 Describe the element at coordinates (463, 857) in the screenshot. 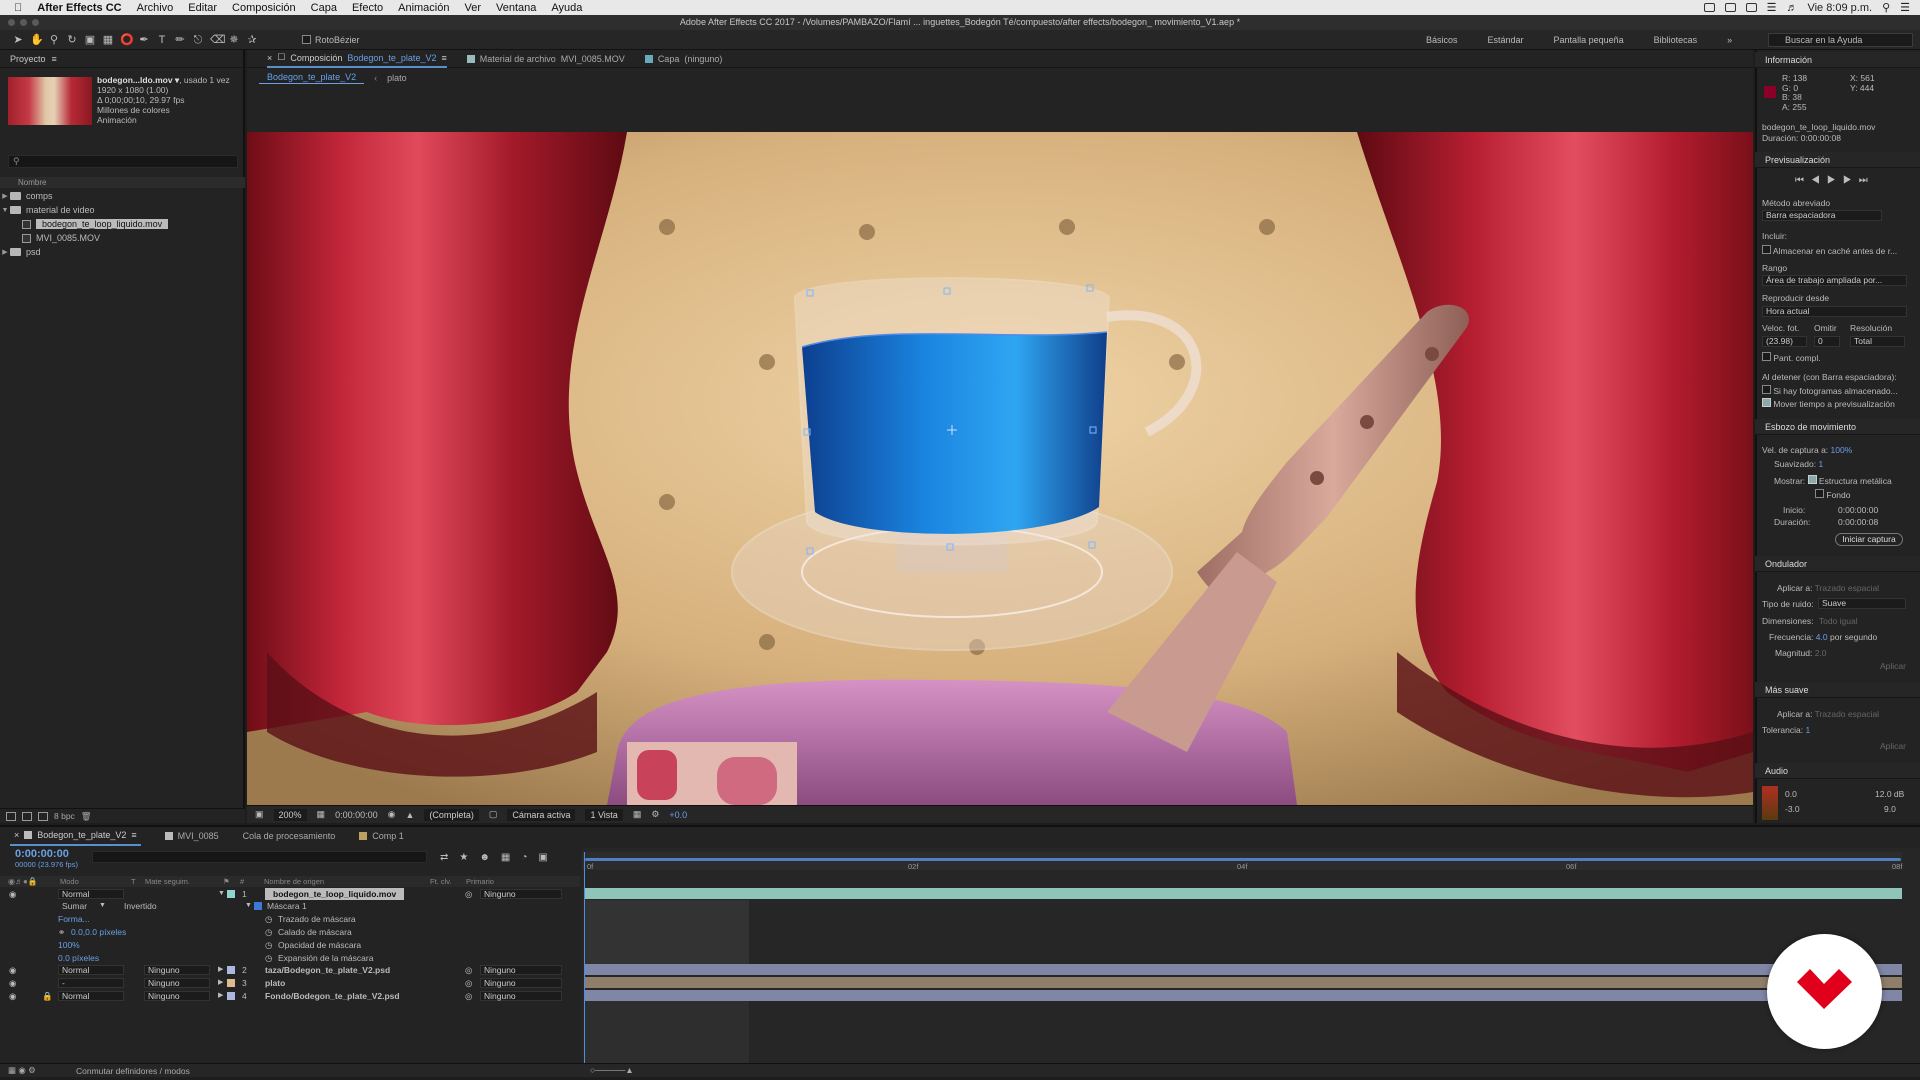

I see `draft-3d-icon: ★` at that location.